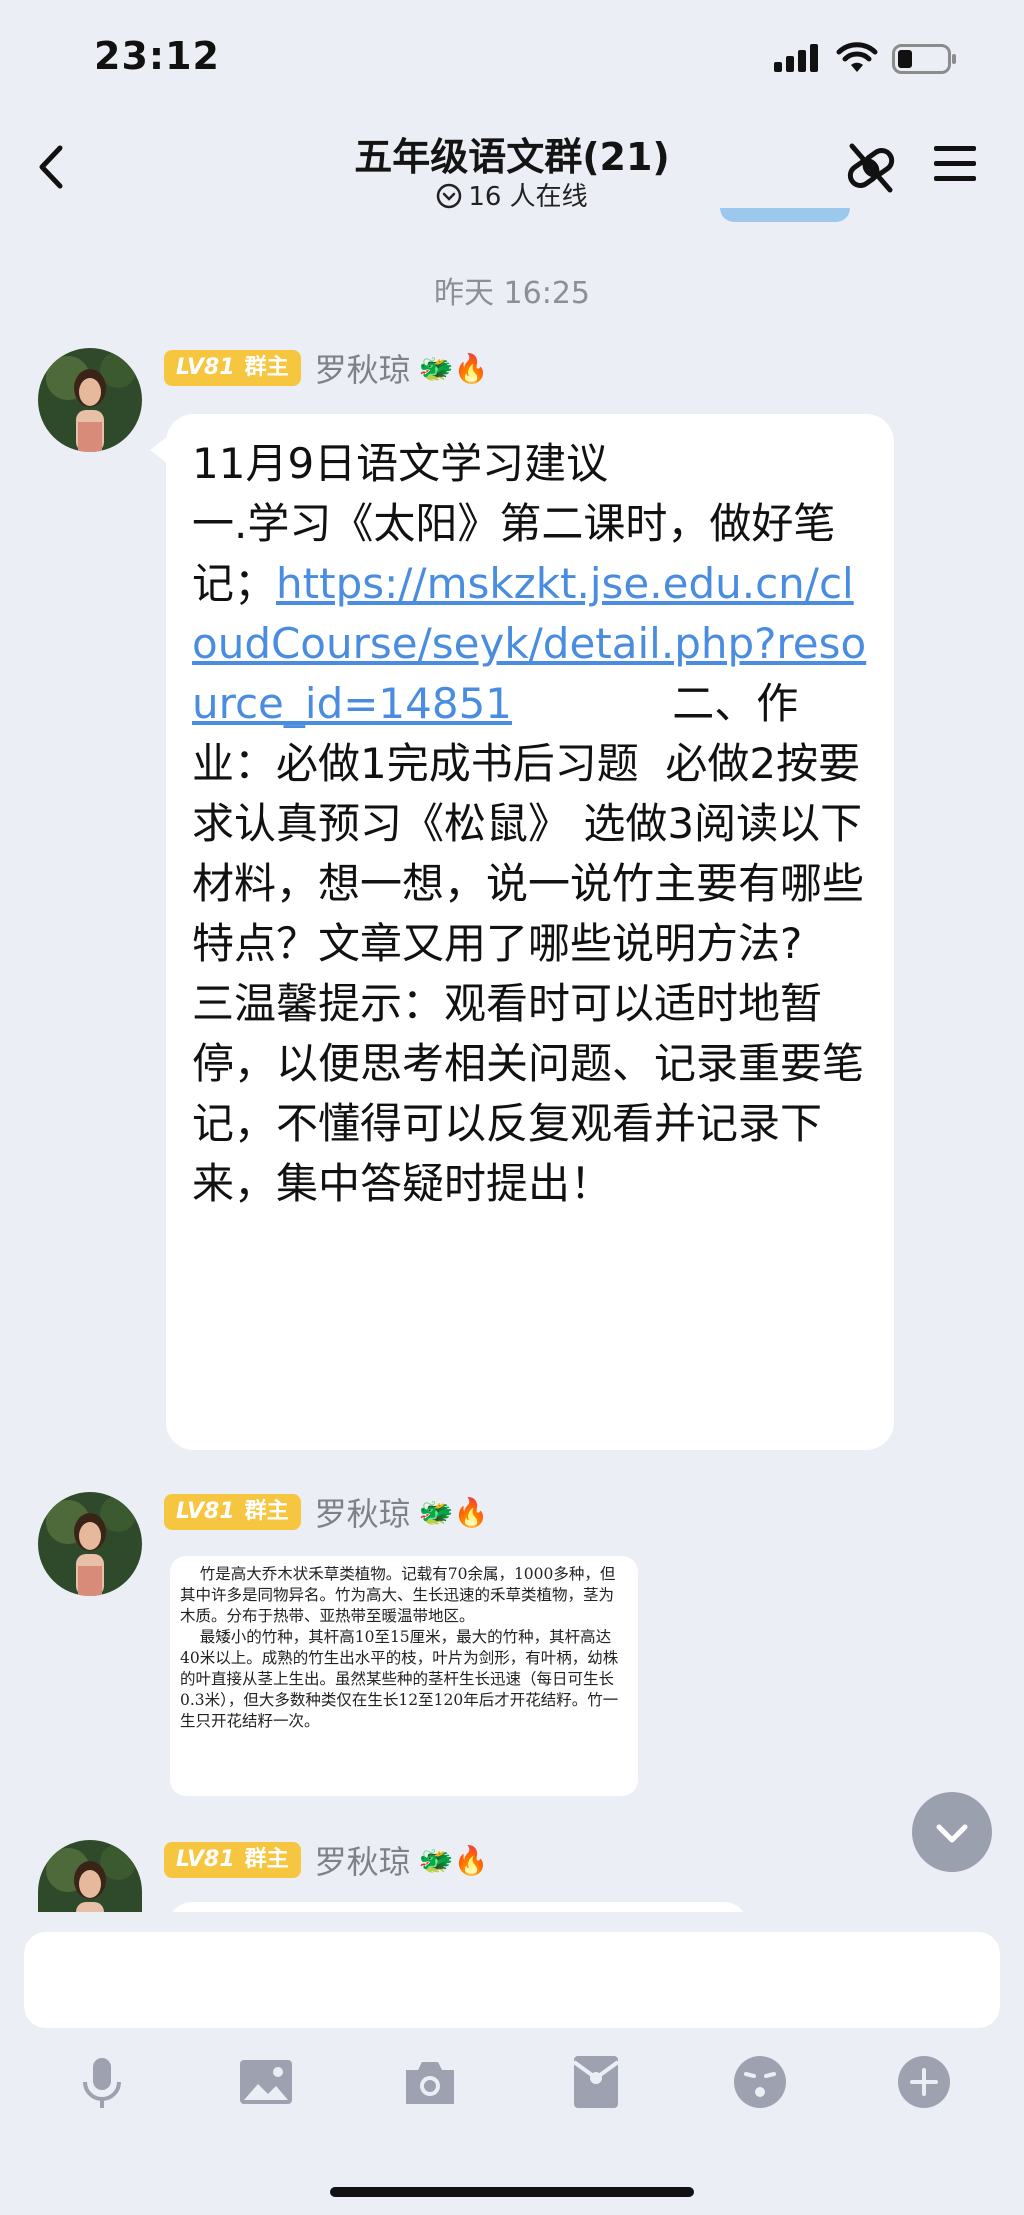 Image resolution: width=1024 pixels, height=2215 pixels. Describe the element at coordinates (512, 1980) in the screenshot. I see `message-input` at that location.